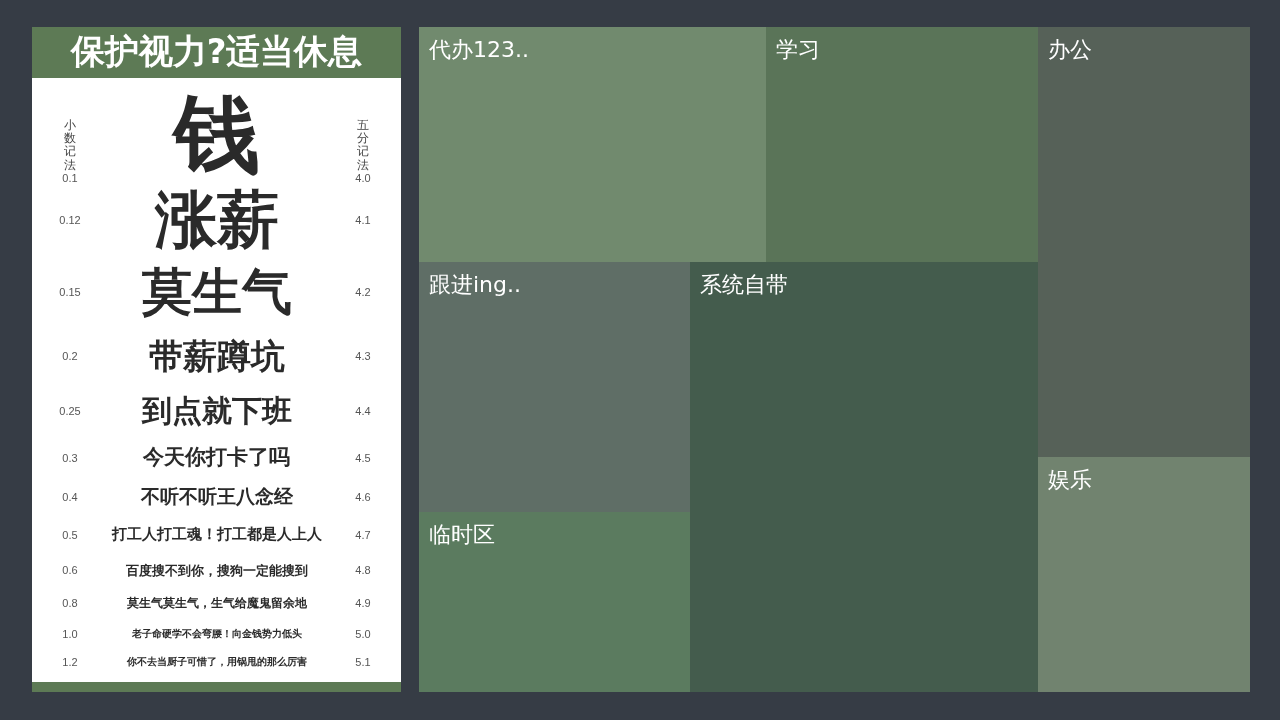 The height and width of the screenshot is (720, 1280). I want to click on decimal-value: 0.6, so click(70, 570).